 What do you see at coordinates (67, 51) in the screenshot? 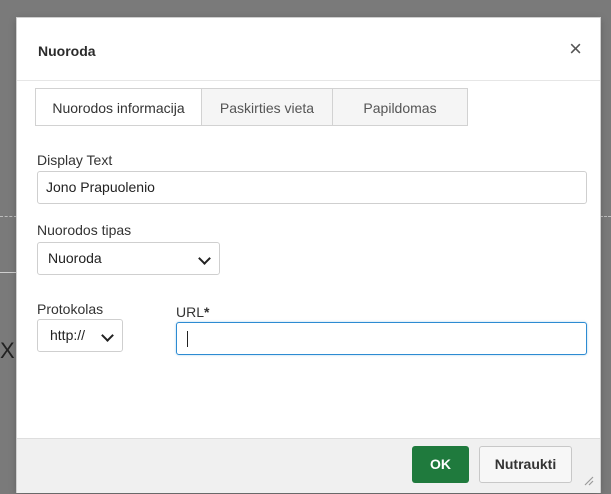
I see `dialog-title: Nuoroda` at bounding box center [67, 51].